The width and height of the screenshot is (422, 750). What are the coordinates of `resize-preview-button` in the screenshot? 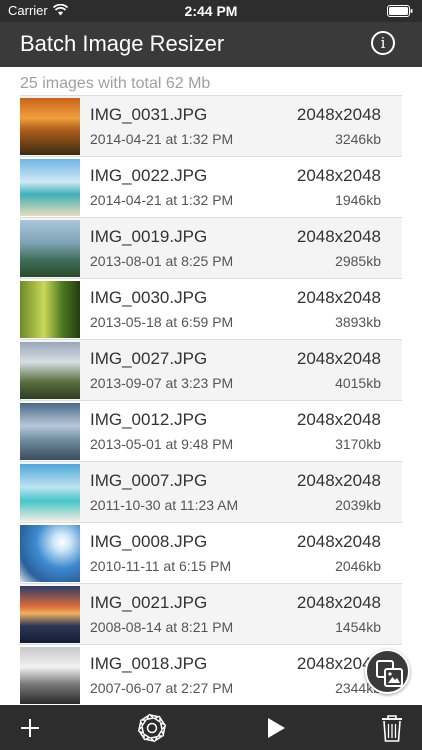 It's located at (387, 671).